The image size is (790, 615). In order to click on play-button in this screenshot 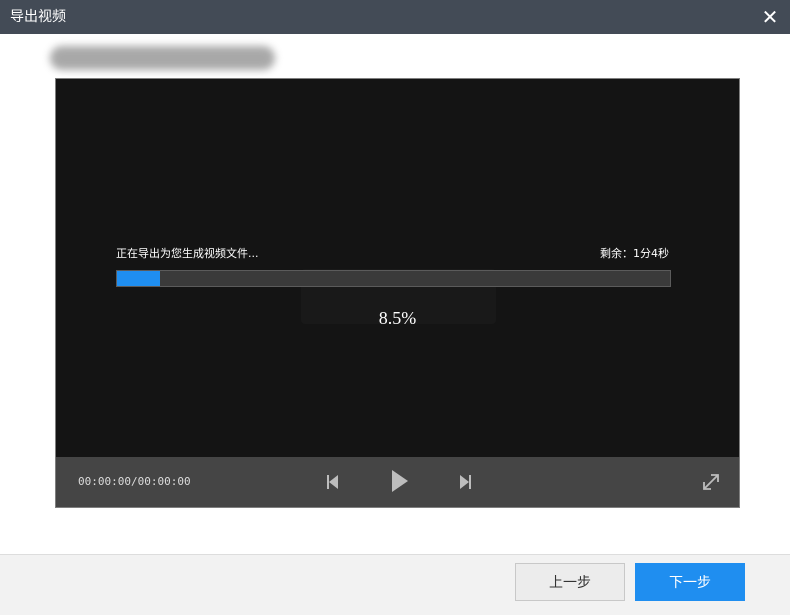, I will do `click(400, 481)`.